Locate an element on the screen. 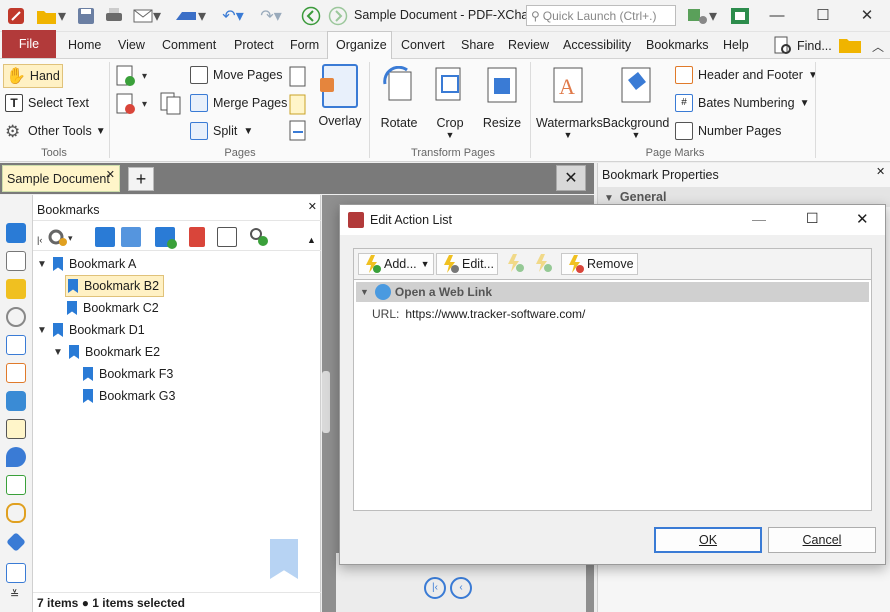 The width and height of the screenshot is (890, 612). destinations-panel-icon is located at coordinates (16, 457).